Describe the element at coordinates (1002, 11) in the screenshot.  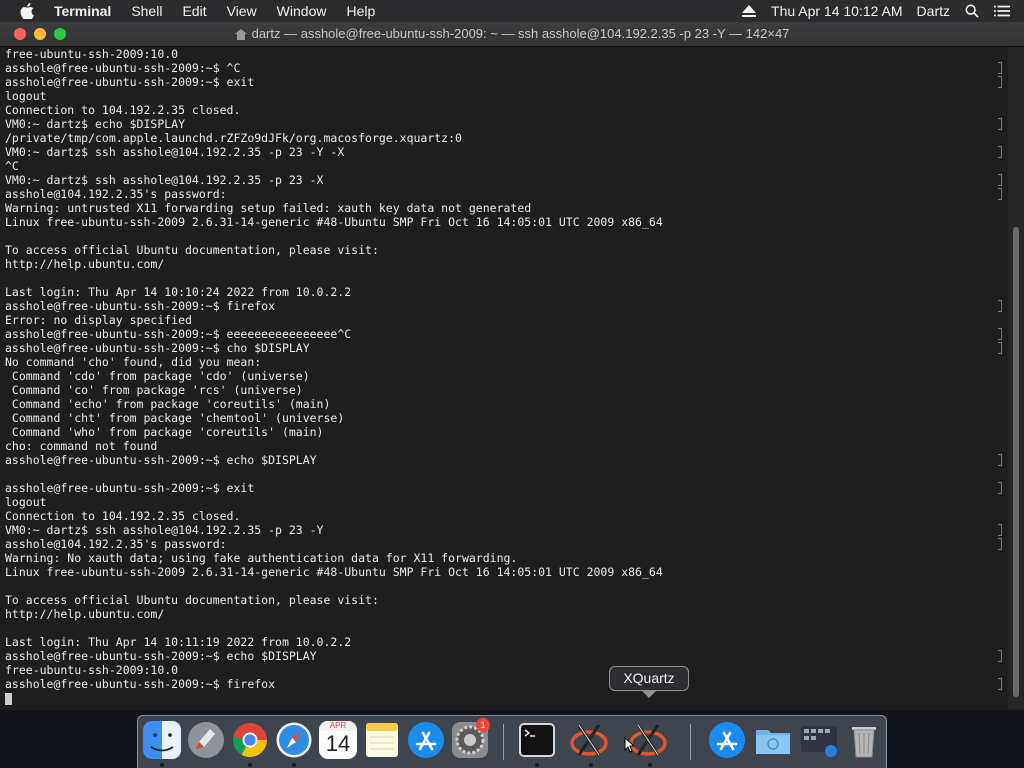
I see `list-icon` at that location.